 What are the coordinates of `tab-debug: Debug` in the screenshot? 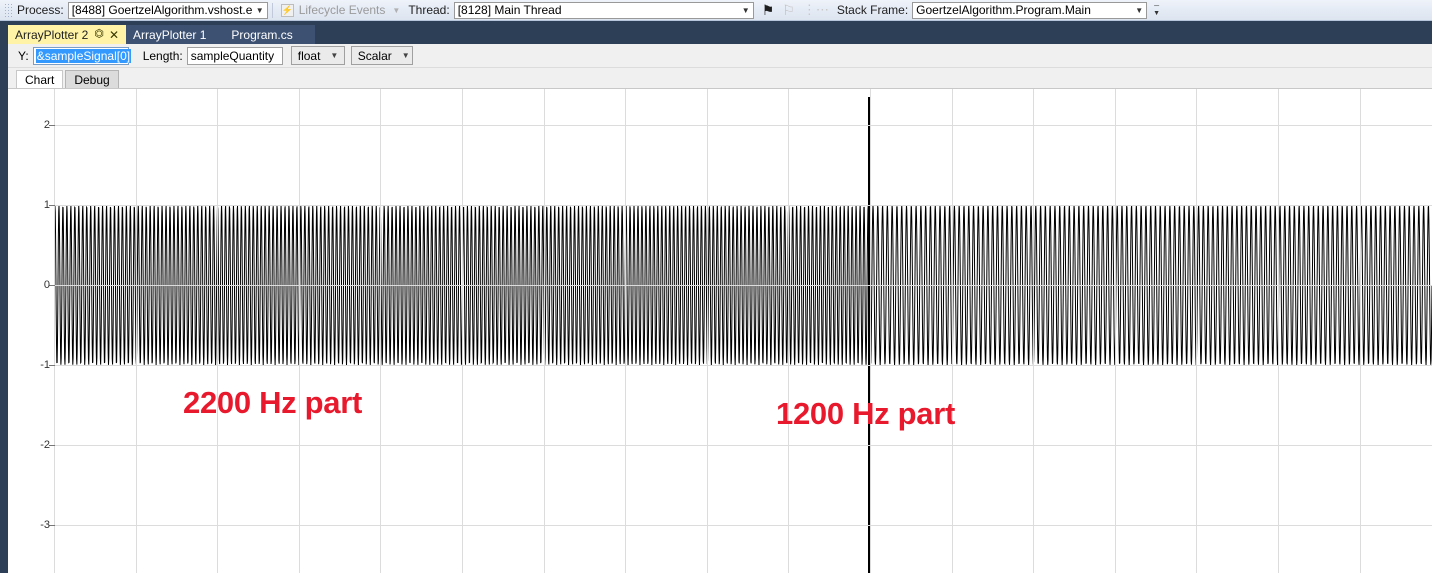 It's located at (92, 79).